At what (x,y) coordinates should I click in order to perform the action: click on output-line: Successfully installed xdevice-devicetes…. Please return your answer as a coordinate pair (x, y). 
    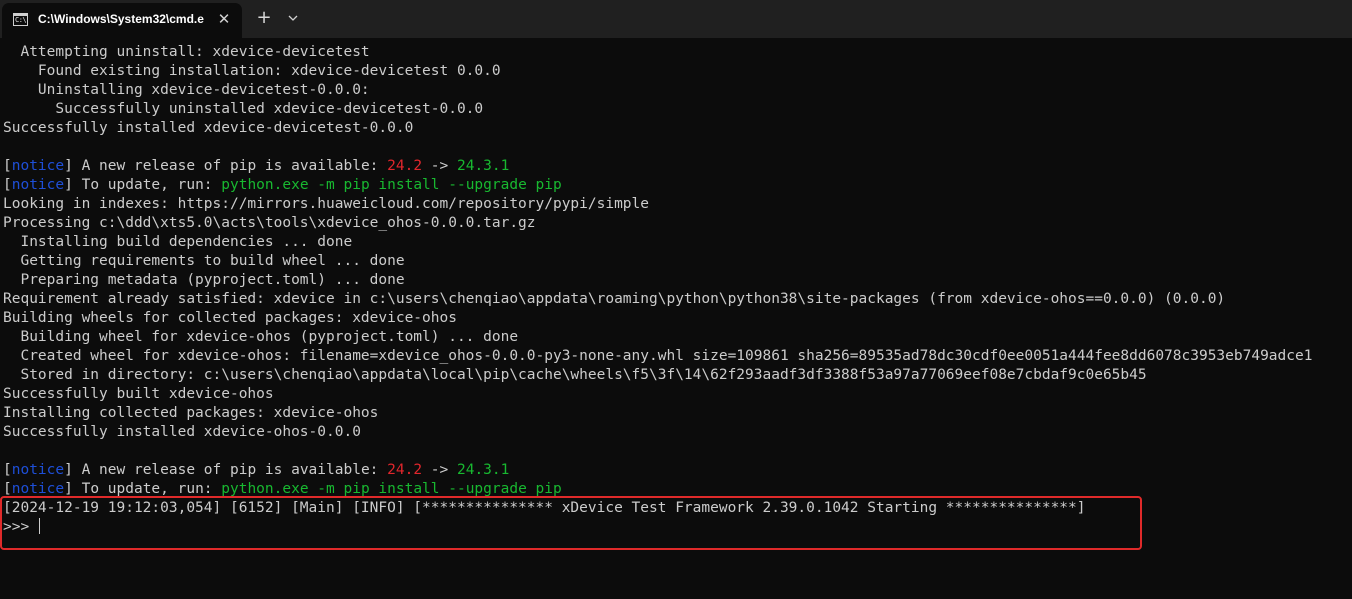
    Looking at the image, I should click on (208, 128).